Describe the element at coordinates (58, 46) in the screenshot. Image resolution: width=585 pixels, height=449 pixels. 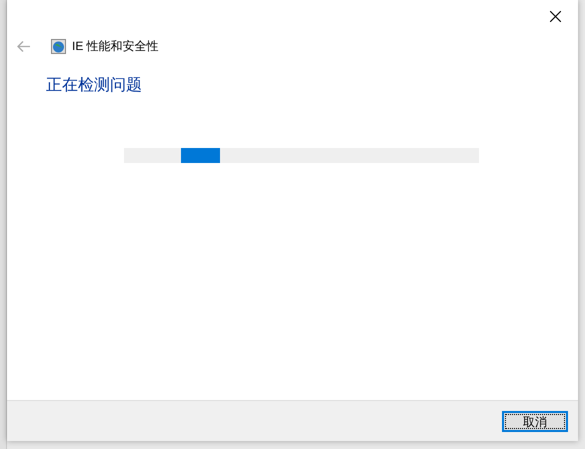
I see `globe-icon` at that location.